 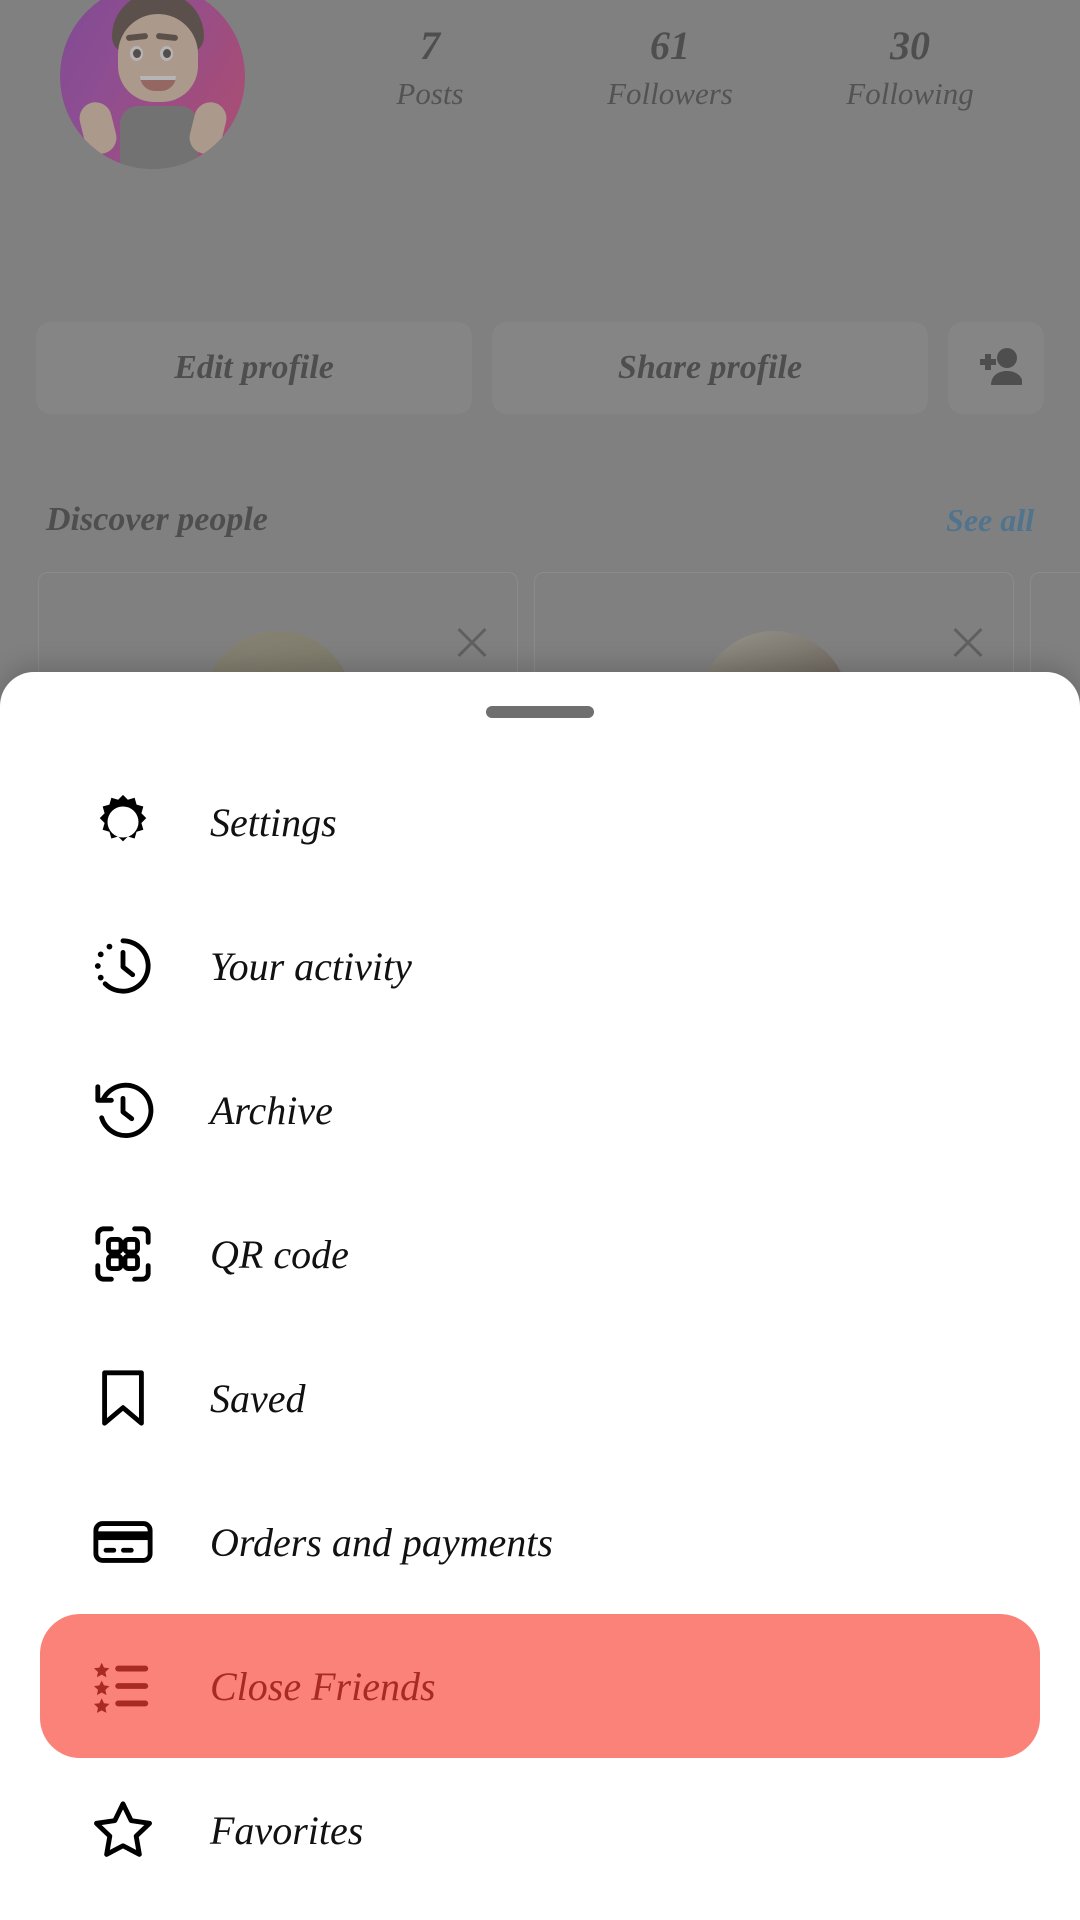 What do you see at coordinates (311, 966) in the screenshot?
I see `menu-item-label: Your activity` at bounding box center [311, 966].